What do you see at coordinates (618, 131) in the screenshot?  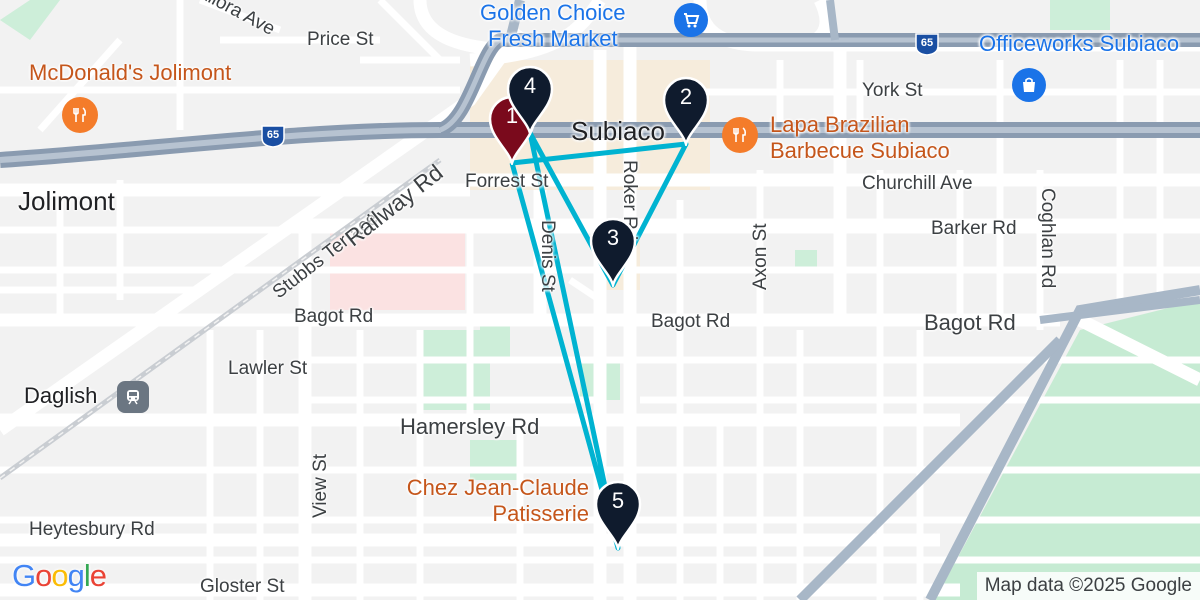 I see `place-label-subiaco: Subiaco` at bounding box center [618, 131].